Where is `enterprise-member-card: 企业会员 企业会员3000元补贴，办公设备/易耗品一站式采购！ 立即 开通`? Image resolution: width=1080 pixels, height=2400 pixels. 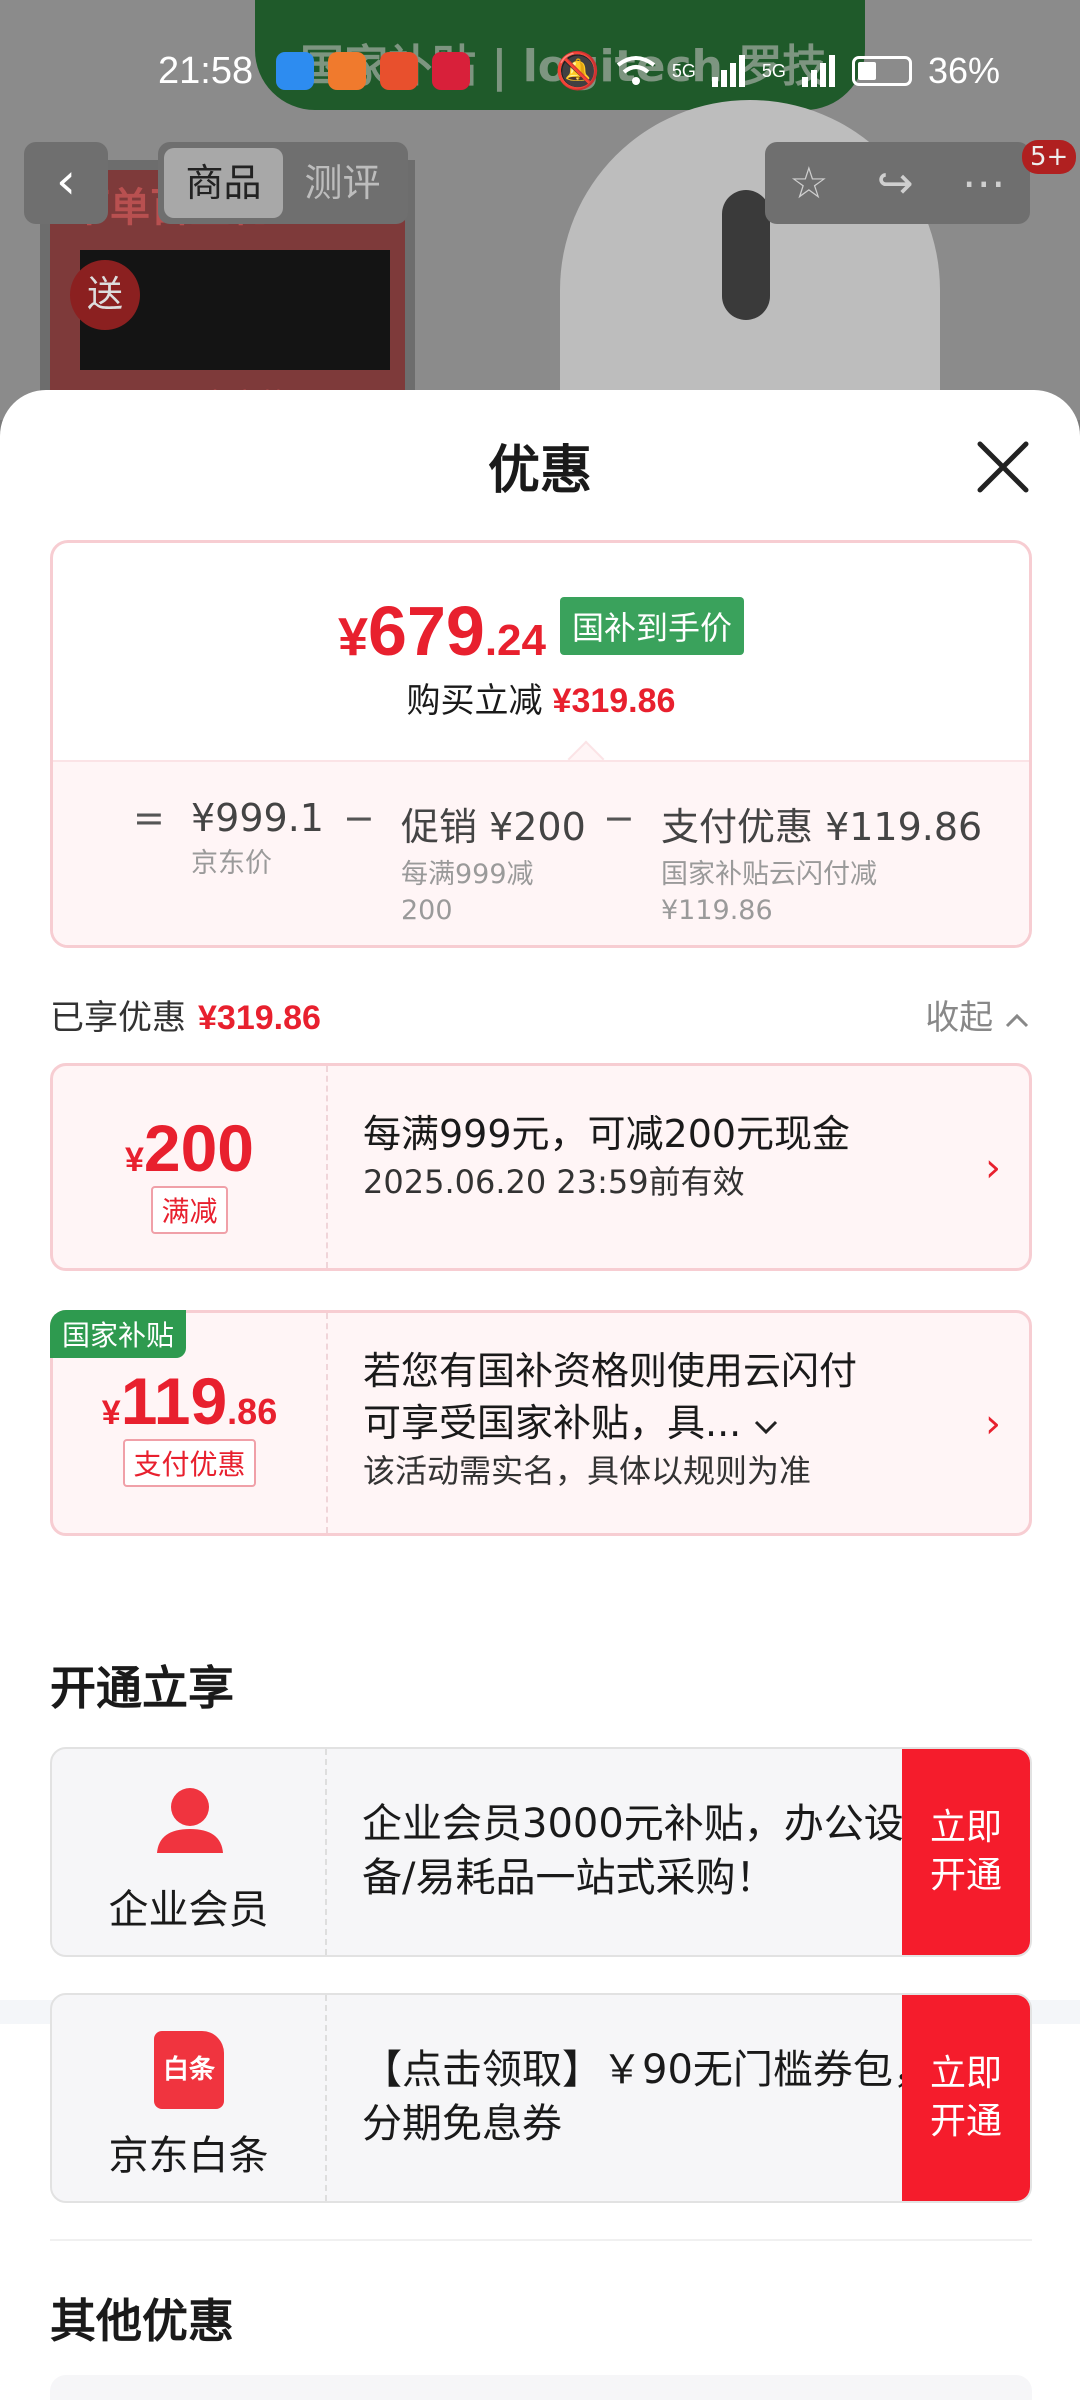 enterprise-member-card: 企业会员 企业会员3000元补贴，办公设备/易耗品一站式采购！ 立即 开通 is located at coordinates (541, 1852).